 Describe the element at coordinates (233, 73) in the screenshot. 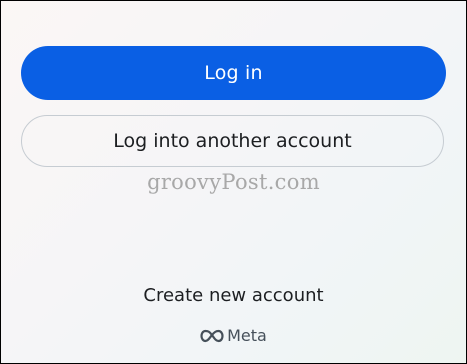

I see `log-in-button: Log in` at that location.